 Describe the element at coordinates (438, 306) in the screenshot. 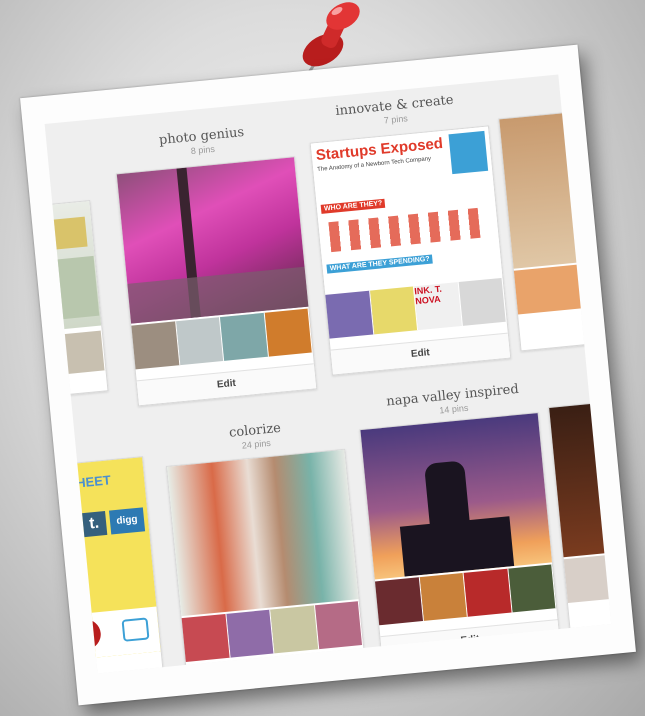

I see `thumb-text: INK. T. NOVA` at that location.